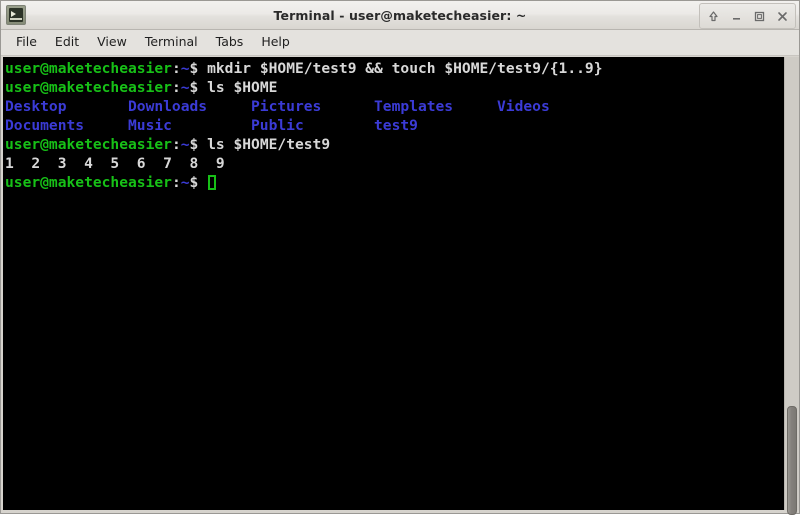  I want to click on terminal-command: ls $HOME/test9, so click(264, 144).